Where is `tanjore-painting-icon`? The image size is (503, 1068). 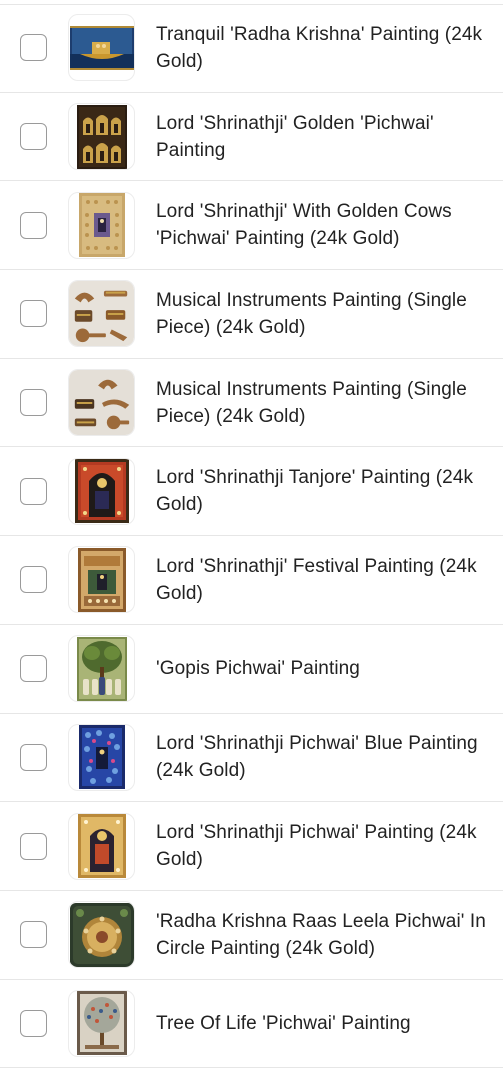
tanjore-painting-icon is located at coordinates (101, 491).